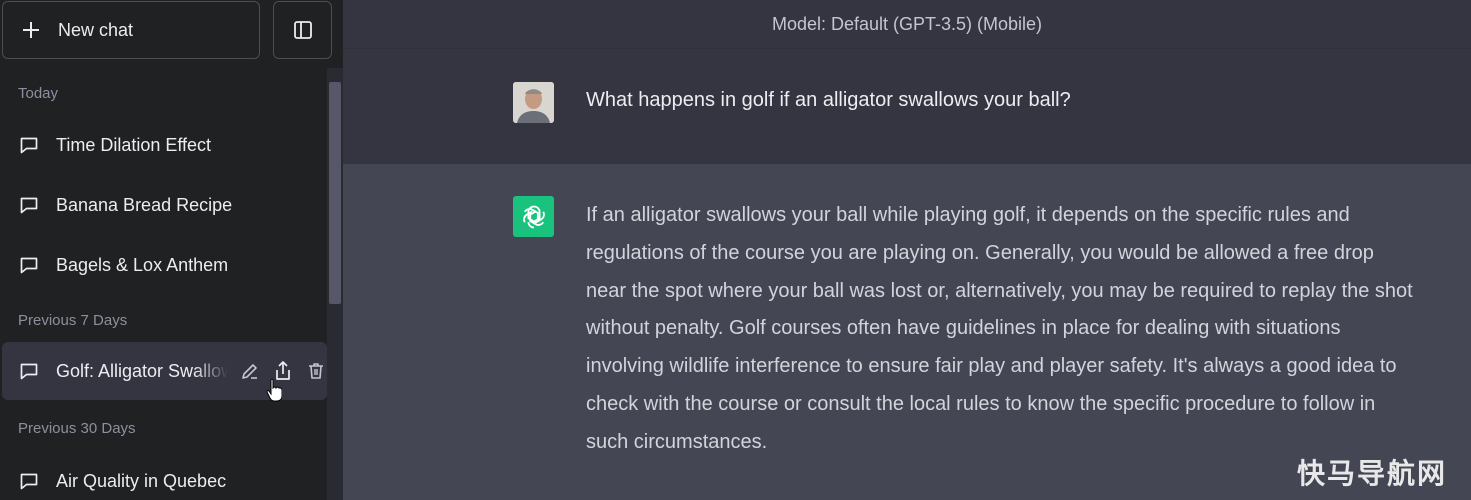 This screenshot has height=500, width=1471. I want to click on trash-icon, so click(316, 371).